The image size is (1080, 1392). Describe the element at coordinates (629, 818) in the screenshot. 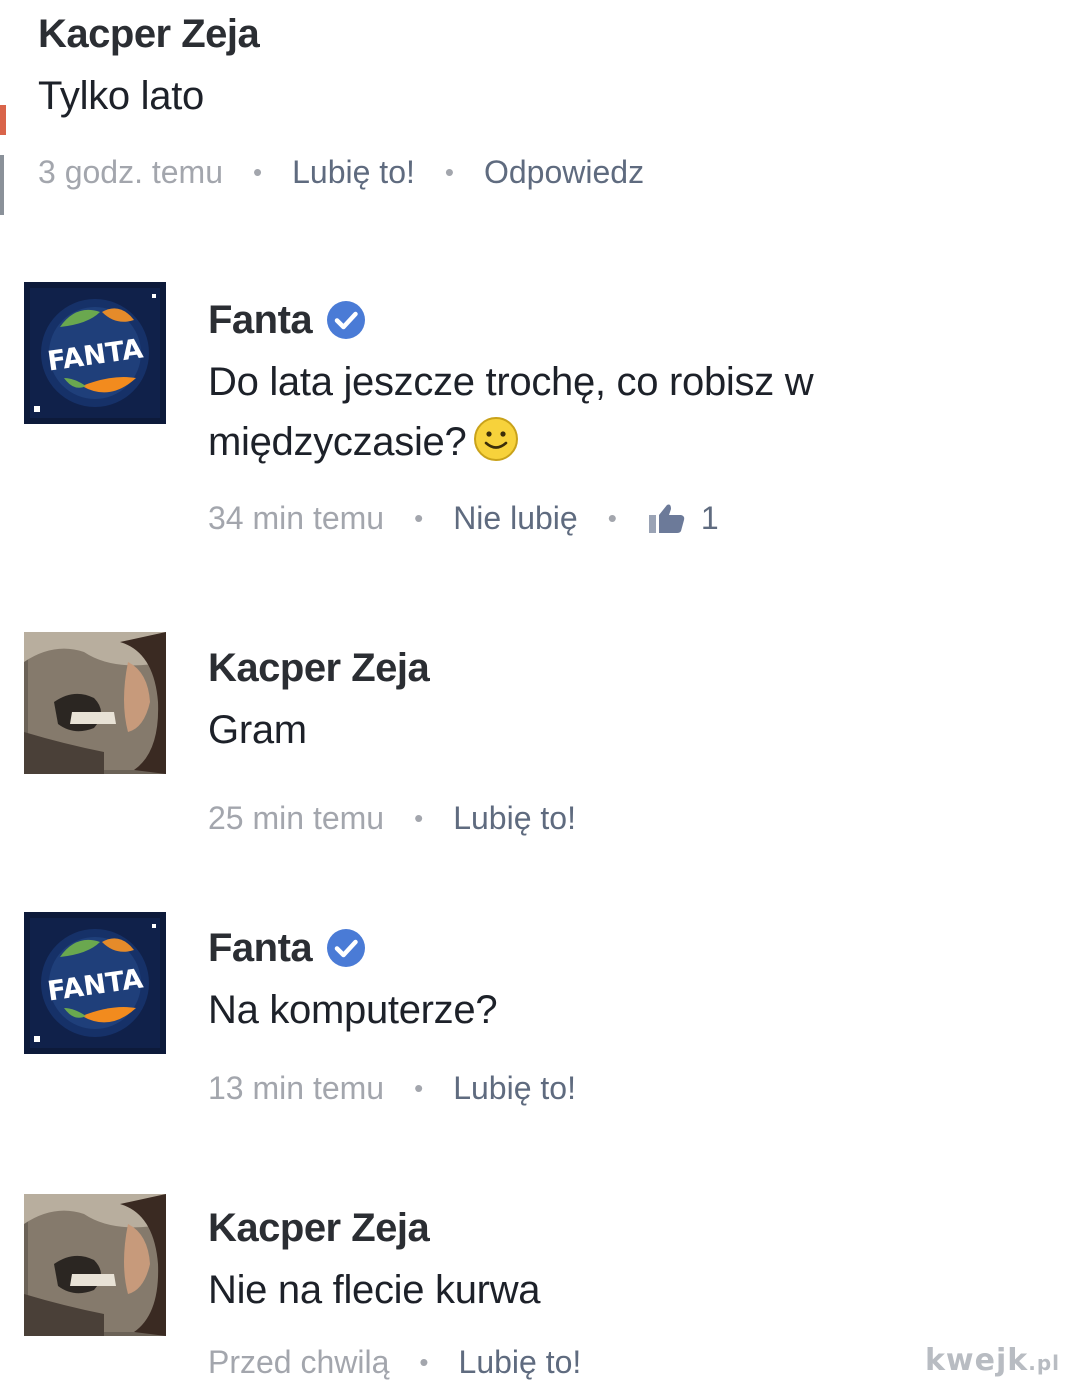

I see `comment-meta: 25 min temu • Lubię to!` at that location.